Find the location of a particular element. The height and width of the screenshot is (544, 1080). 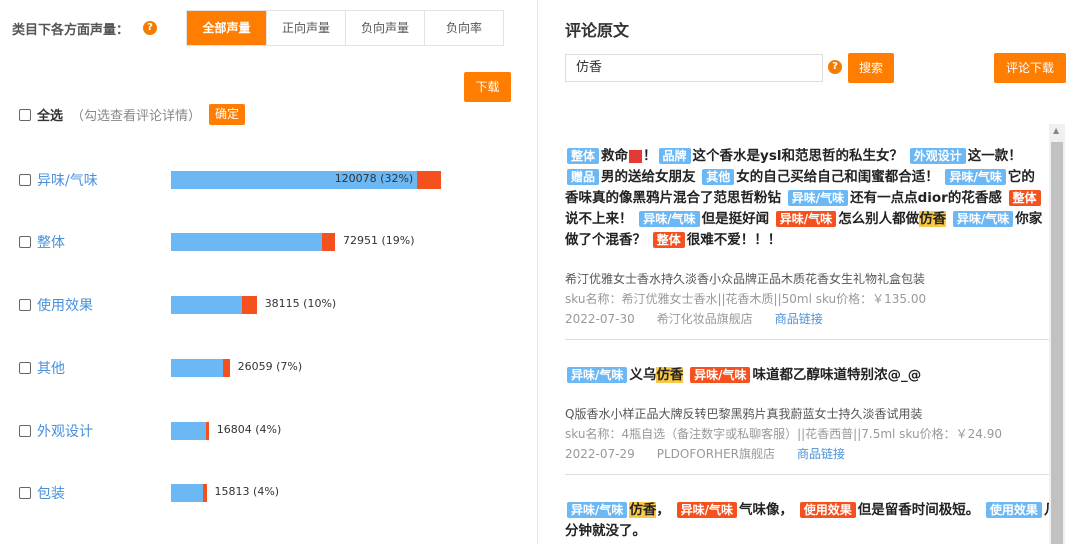

scroll-up-icon: ▲ is located at coordinates (1056, 130).